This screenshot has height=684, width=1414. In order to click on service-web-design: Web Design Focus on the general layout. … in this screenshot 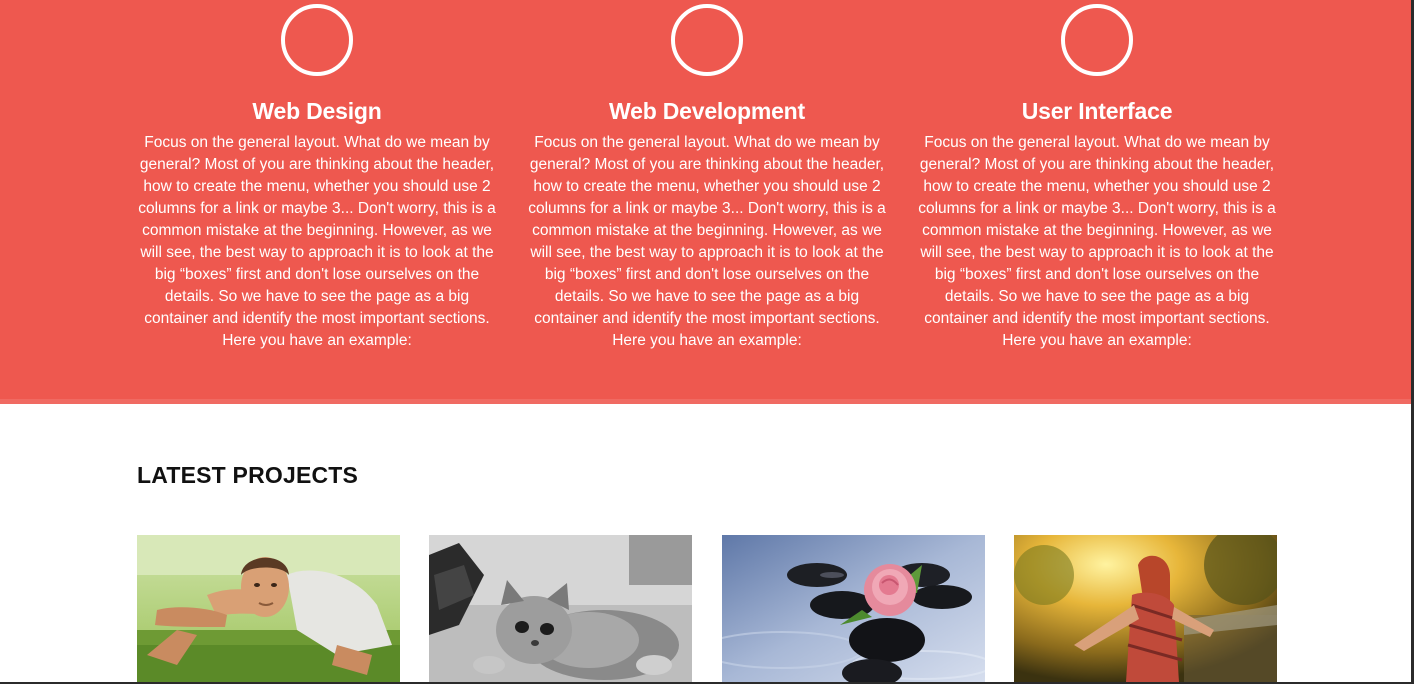, I will do `click(317, 176)`.